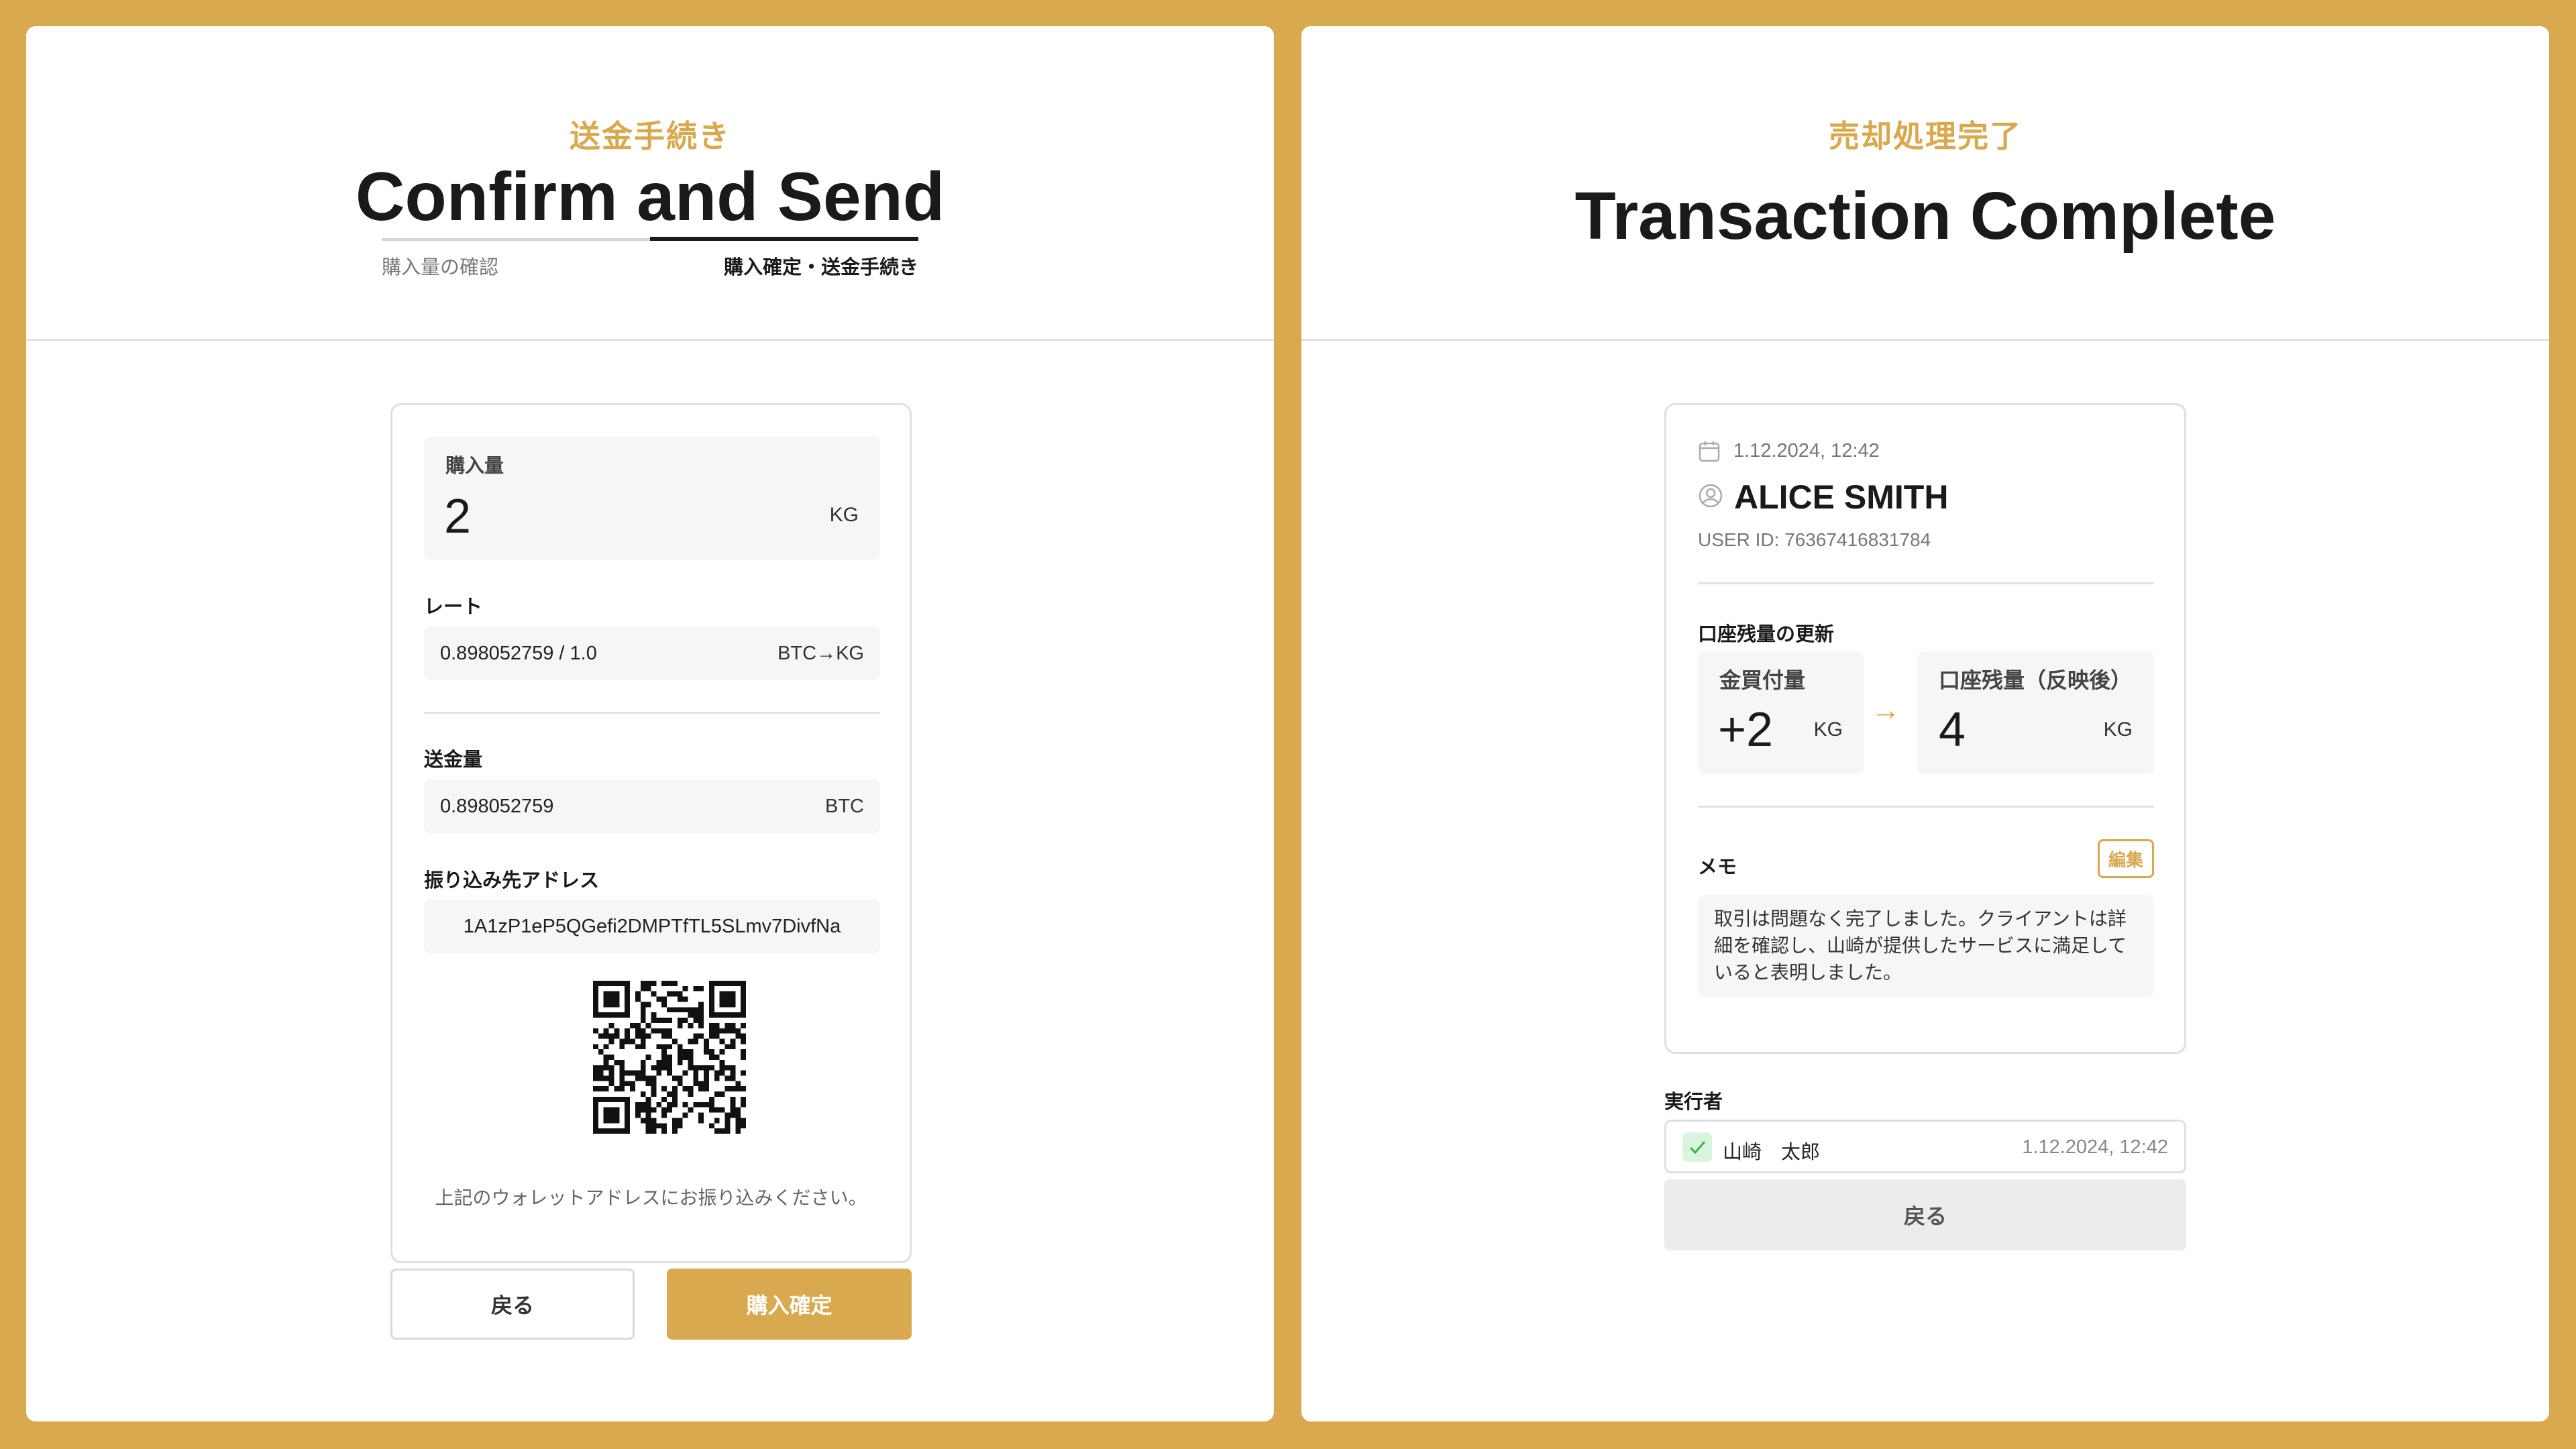 Image resolution: width=2576 pixels, height=1449 pixels. I want to click on executor-name: 山崎 太郎, so click(1772, 1152).